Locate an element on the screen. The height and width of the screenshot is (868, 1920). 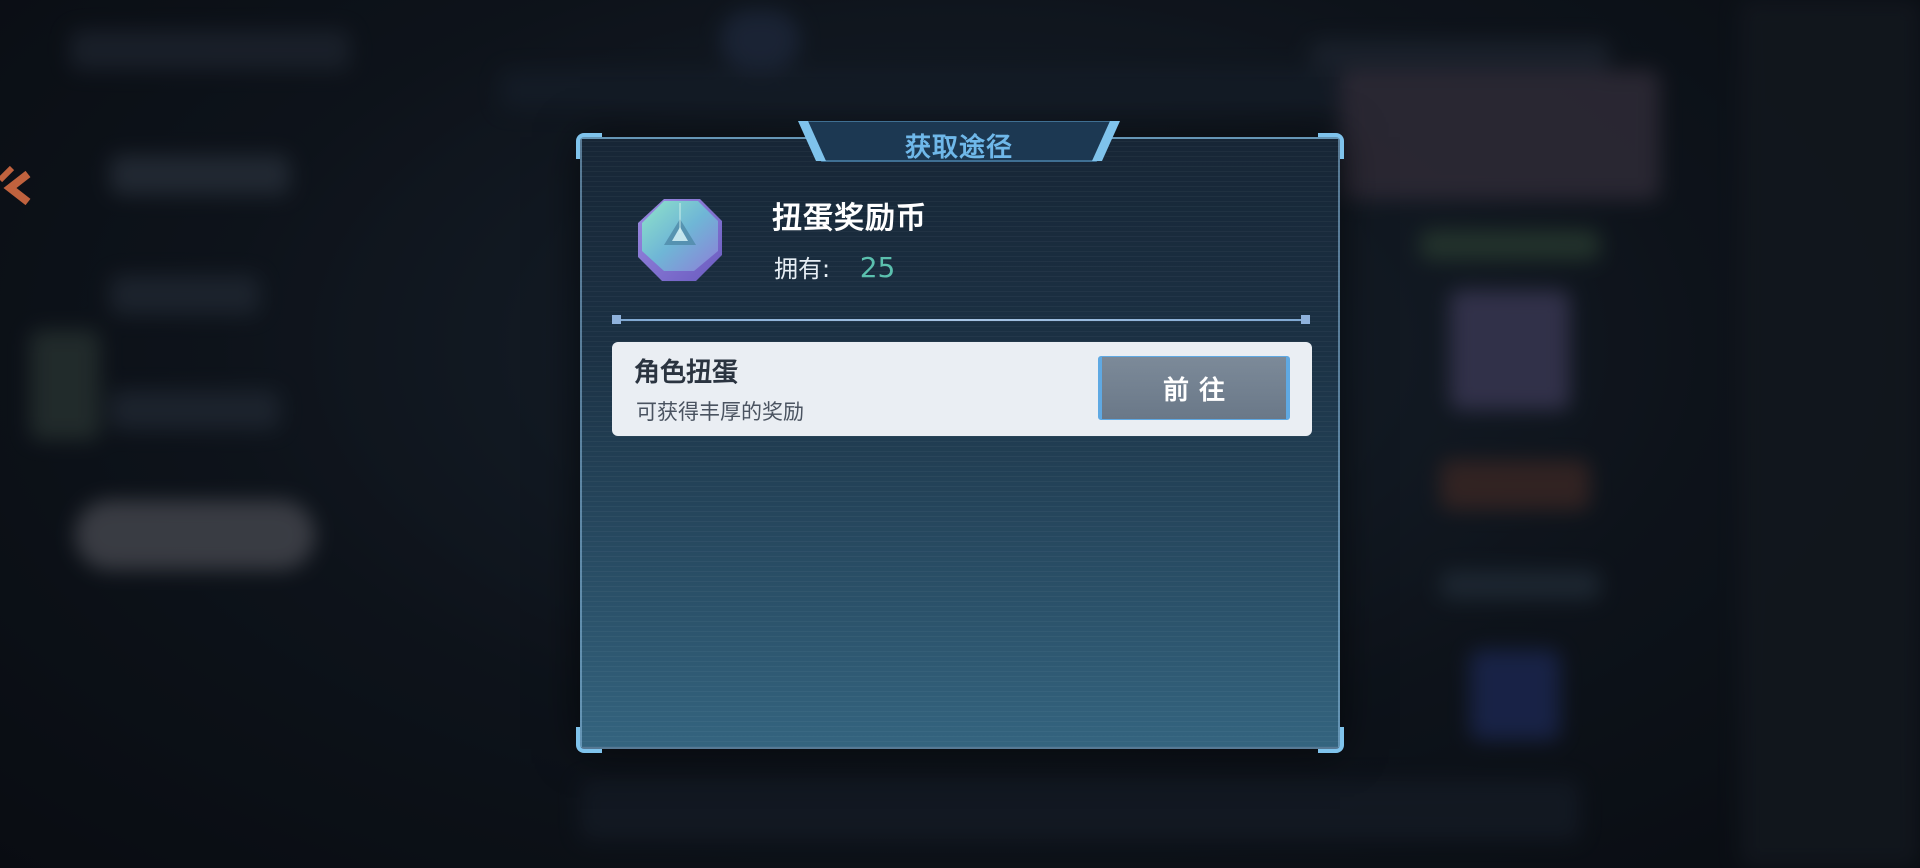
gacha-coin-gem-icon is located at coordinates (680, 240).